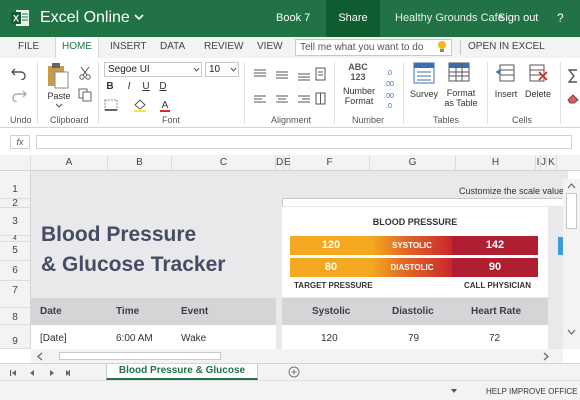  What do you see at coordinates (531, 391) in the screenshot?
I see `help-improve-office-link: HELP IMPROVE OFFICE` at bounding box center [531, 391].